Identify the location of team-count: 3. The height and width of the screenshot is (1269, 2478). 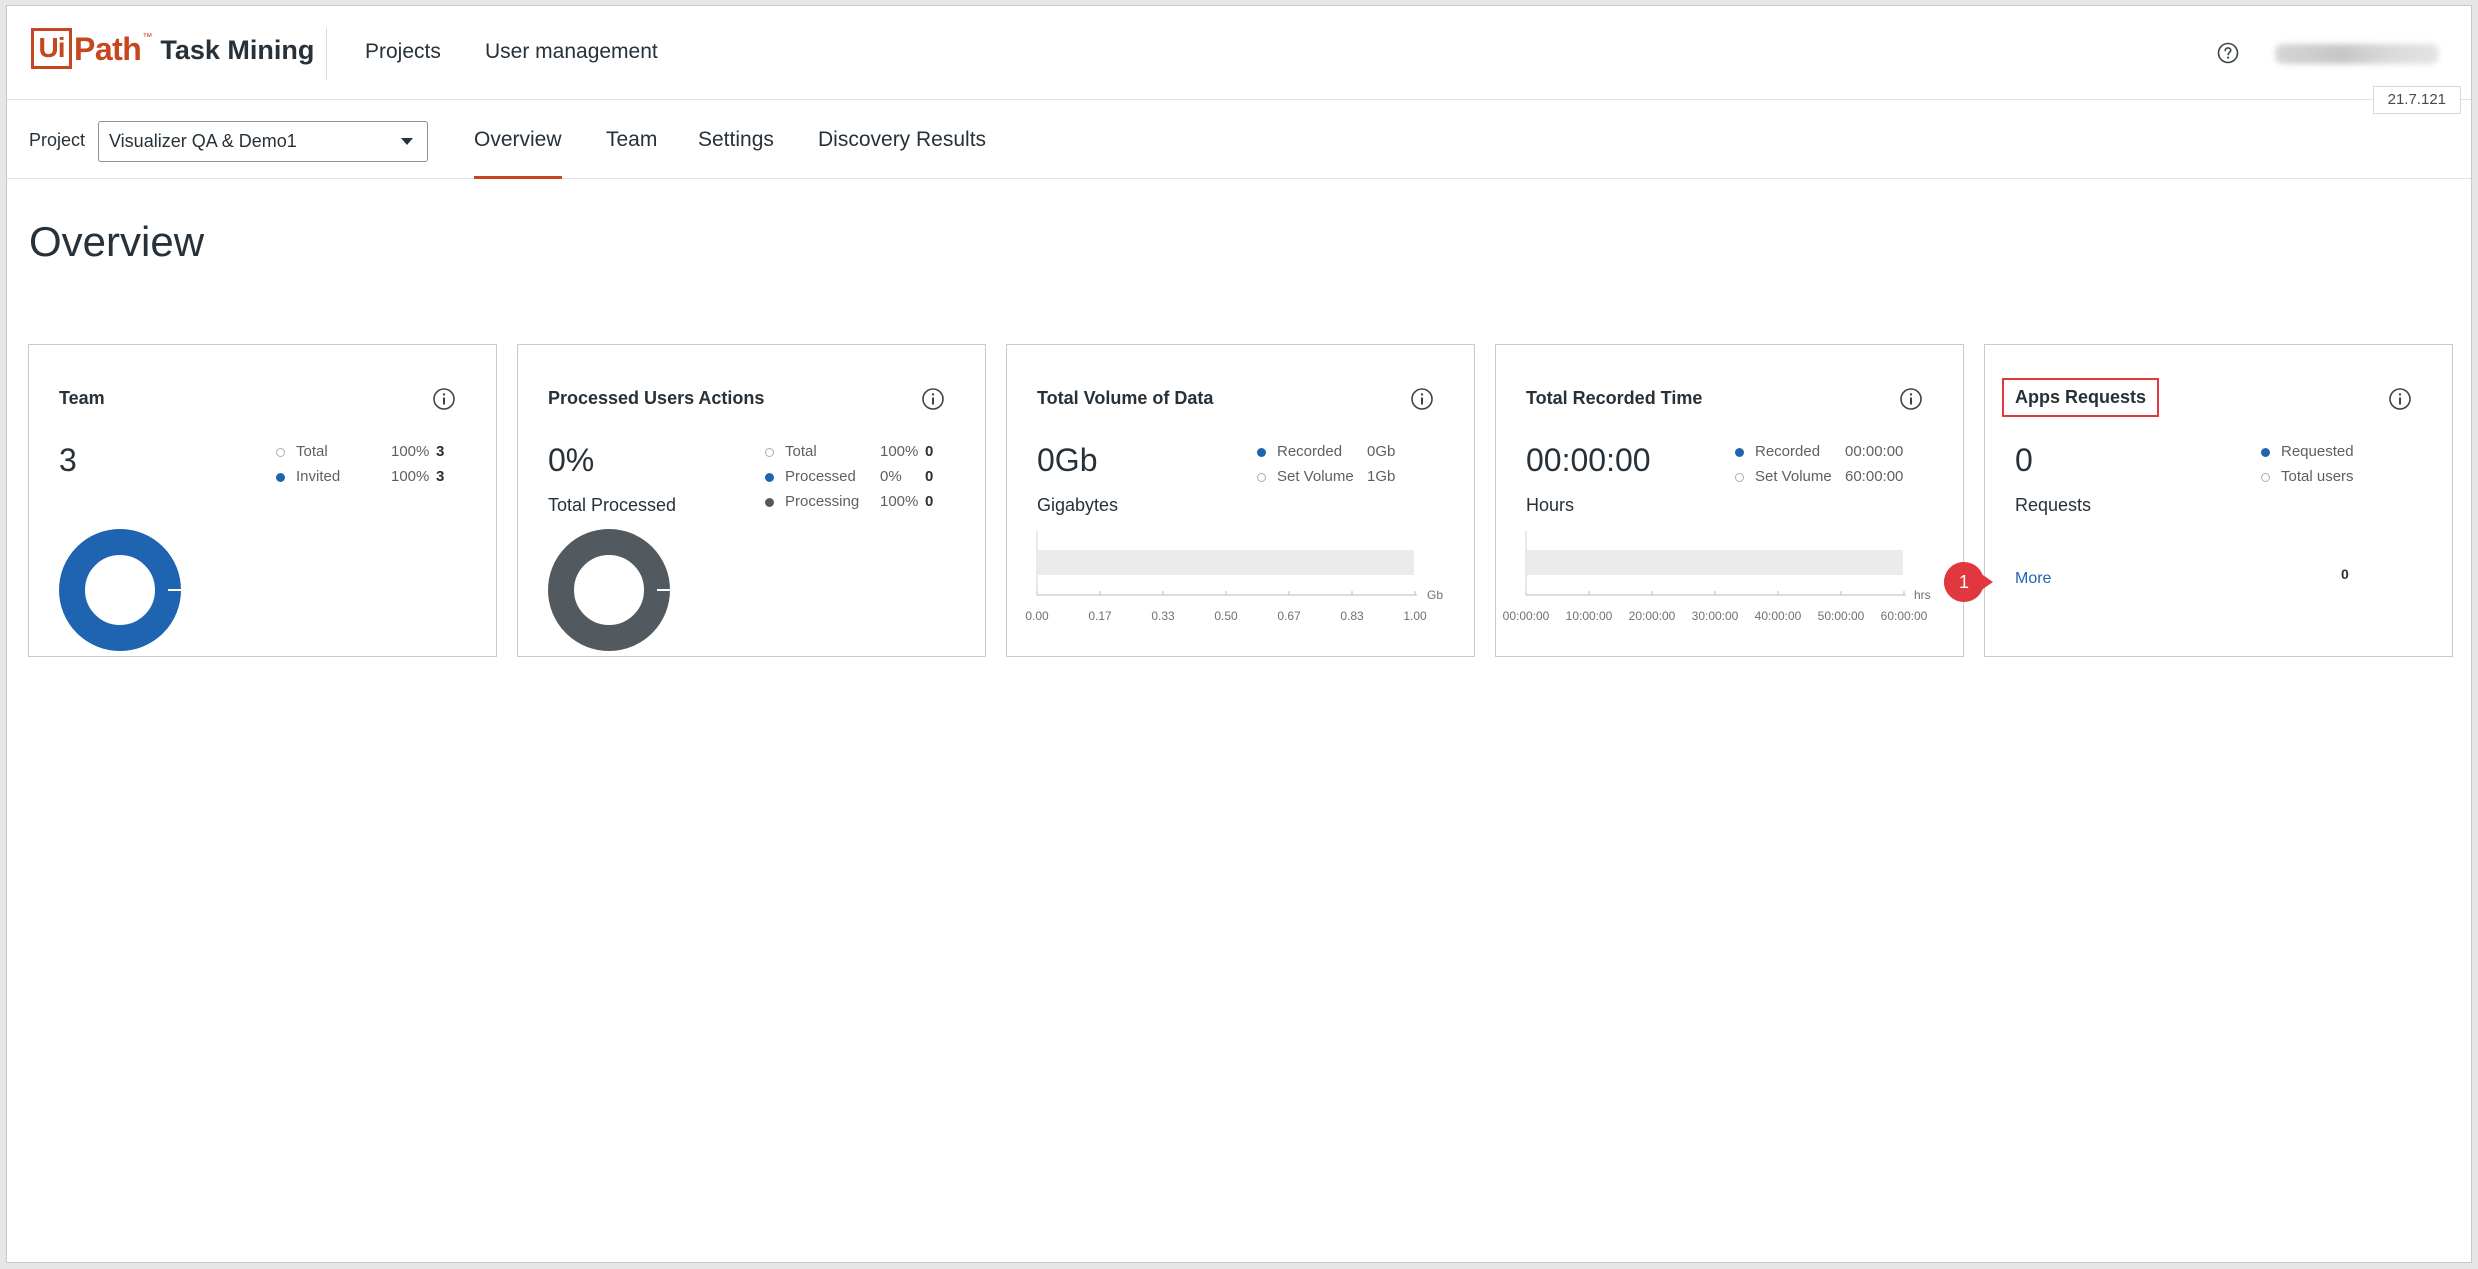
(68, 460).